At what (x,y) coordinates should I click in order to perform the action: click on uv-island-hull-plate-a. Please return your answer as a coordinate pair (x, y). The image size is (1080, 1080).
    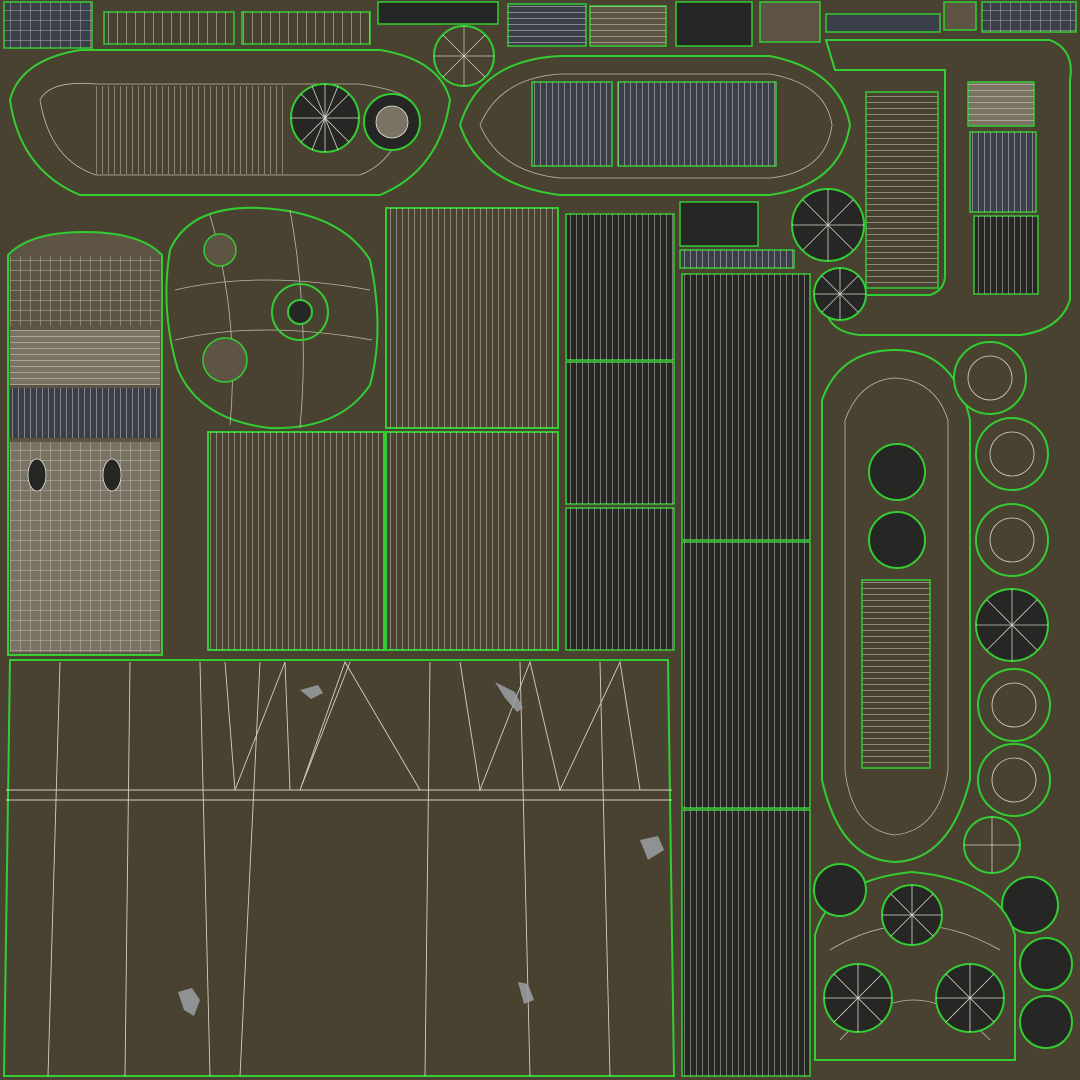
    Looking at the image, I should click on (472, 318).